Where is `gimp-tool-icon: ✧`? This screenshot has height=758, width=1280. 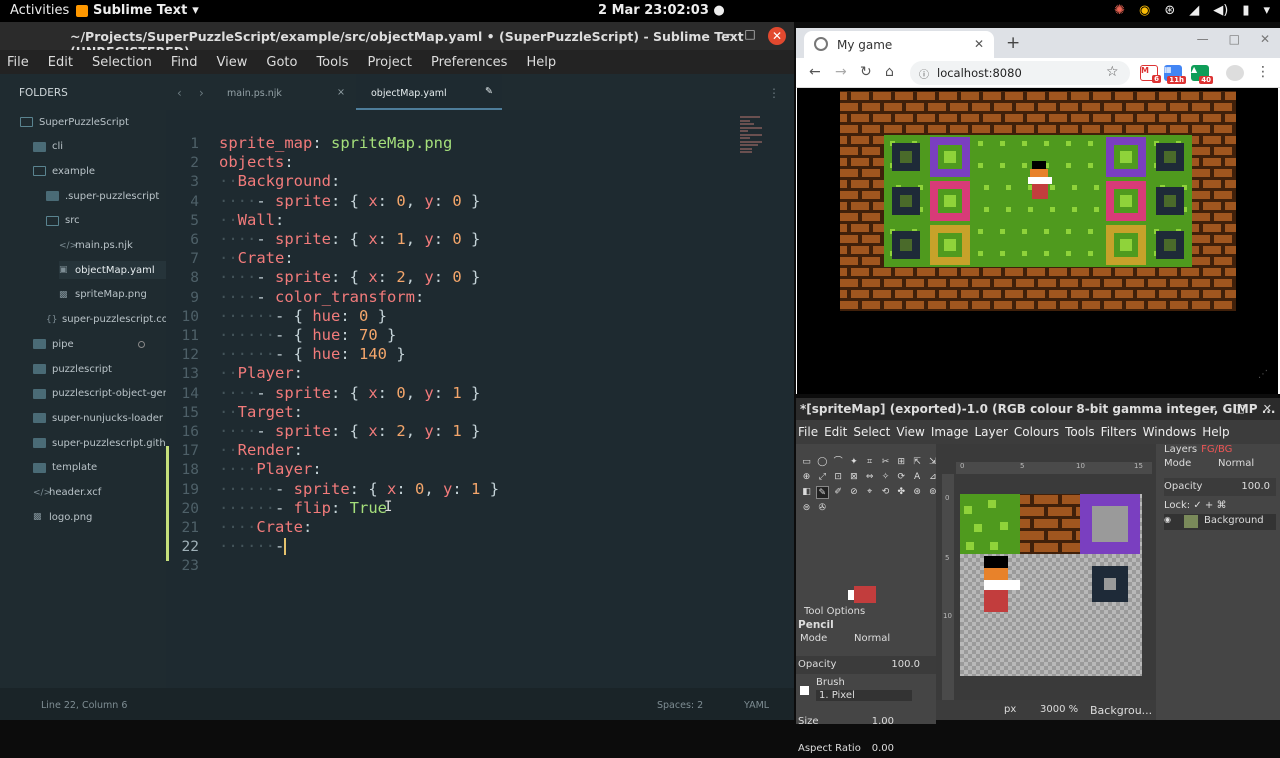
gimp-tool-icon: ✧ is located at coordinates (885, 477).